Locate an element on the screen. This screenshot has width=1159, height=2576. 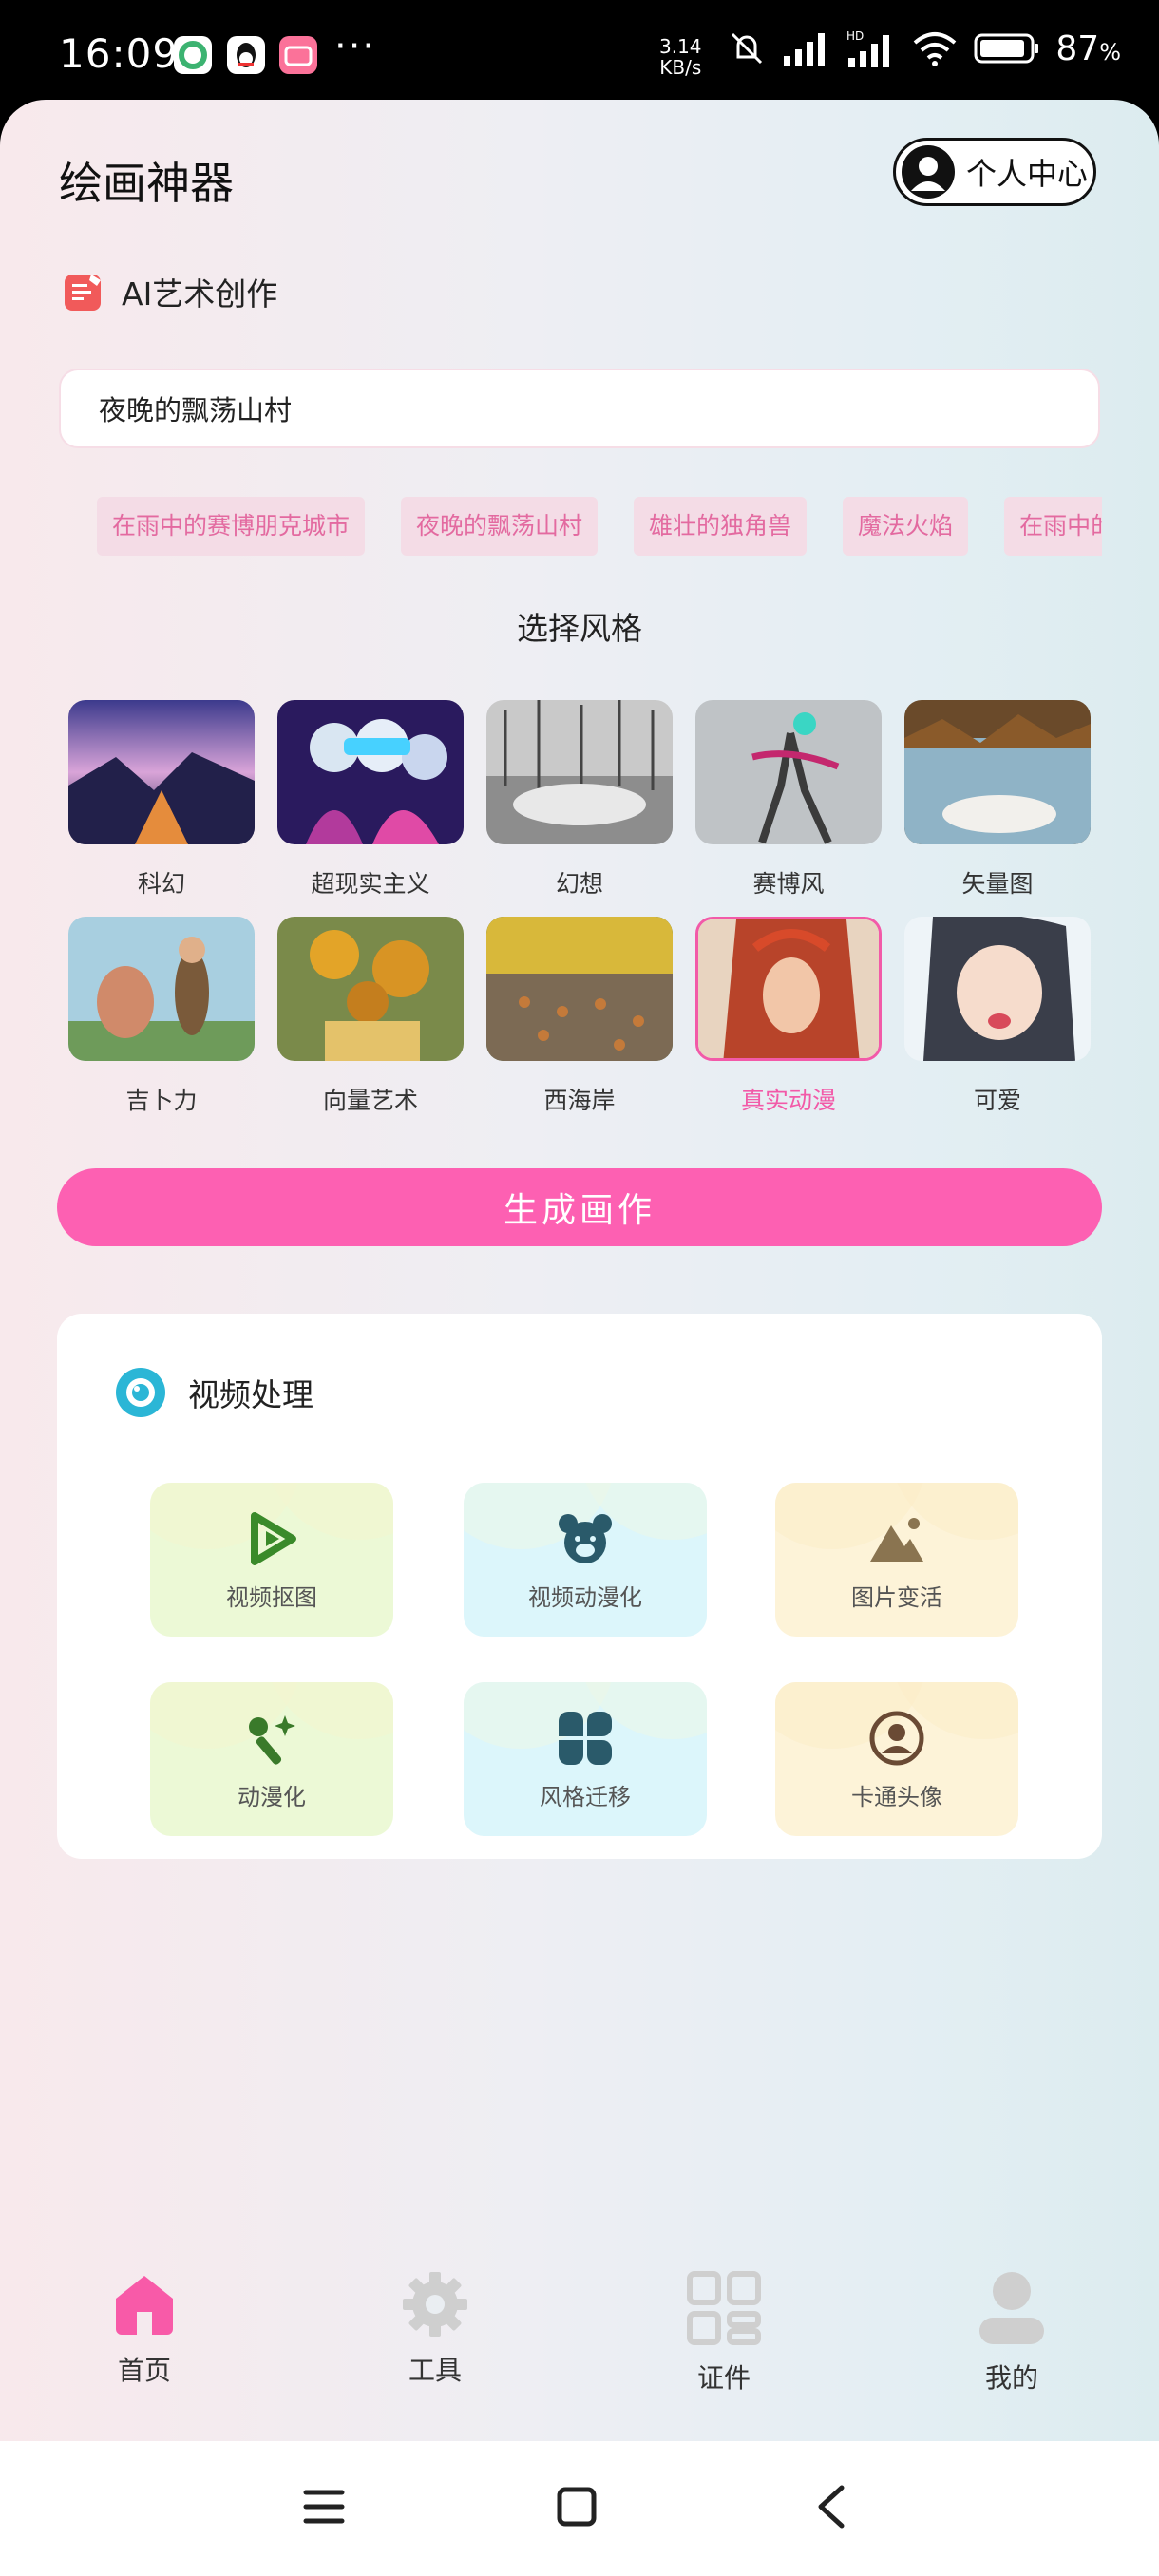
svg-text: HD is located at coordinates (855, 36).